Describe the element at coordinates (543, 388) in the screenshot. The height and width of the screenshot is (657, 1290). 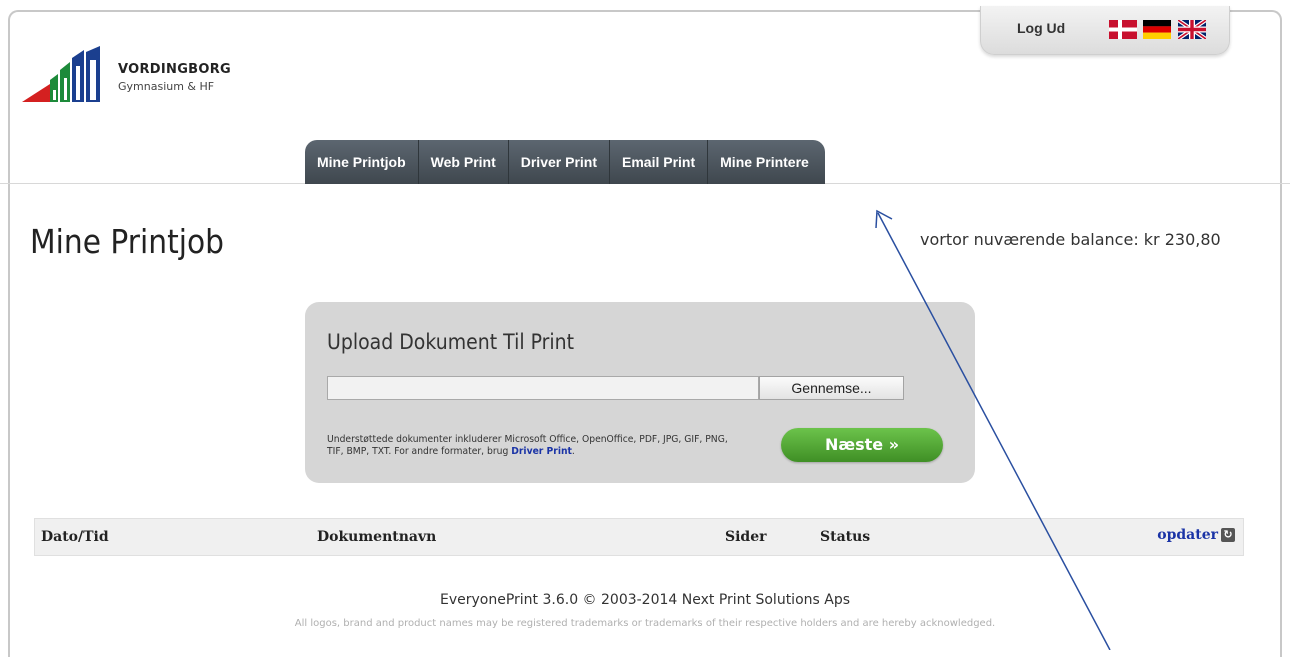
I see `file-path-field` at that location.